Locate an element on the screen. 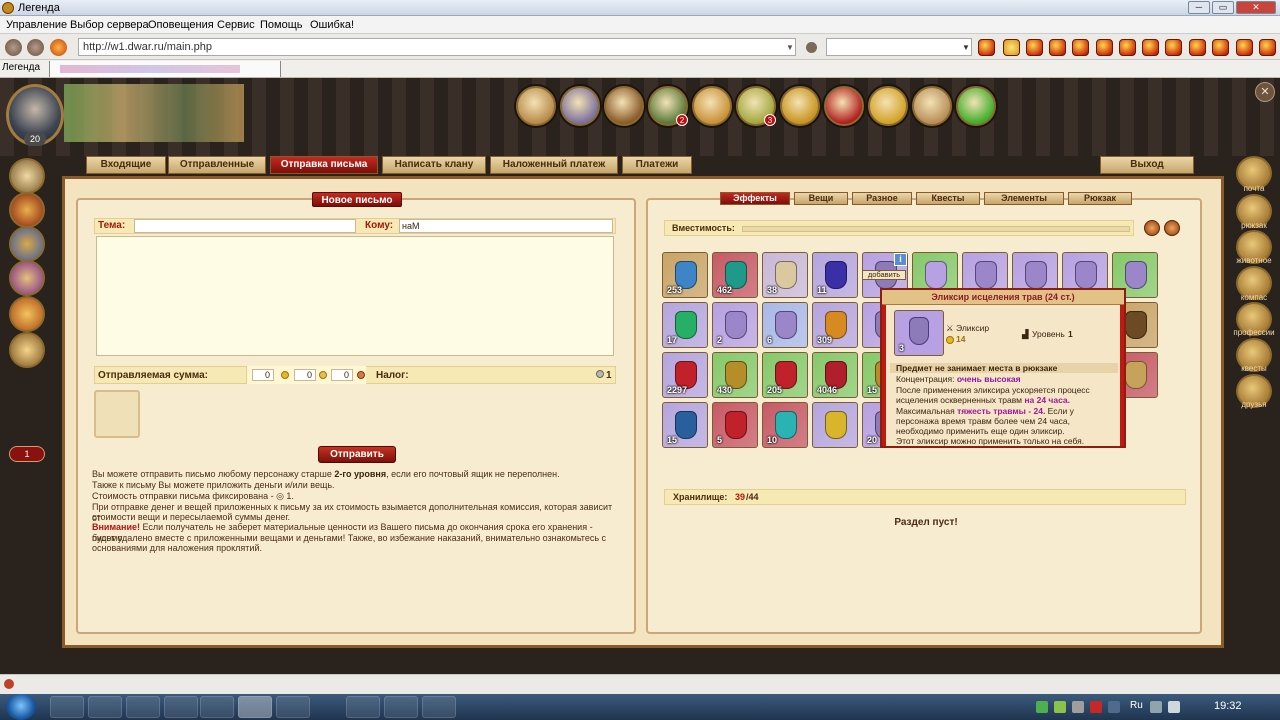 The height and width of the screenshot is (720, 1280). toolbar-list-icon is located at coordinates (1080, 47).